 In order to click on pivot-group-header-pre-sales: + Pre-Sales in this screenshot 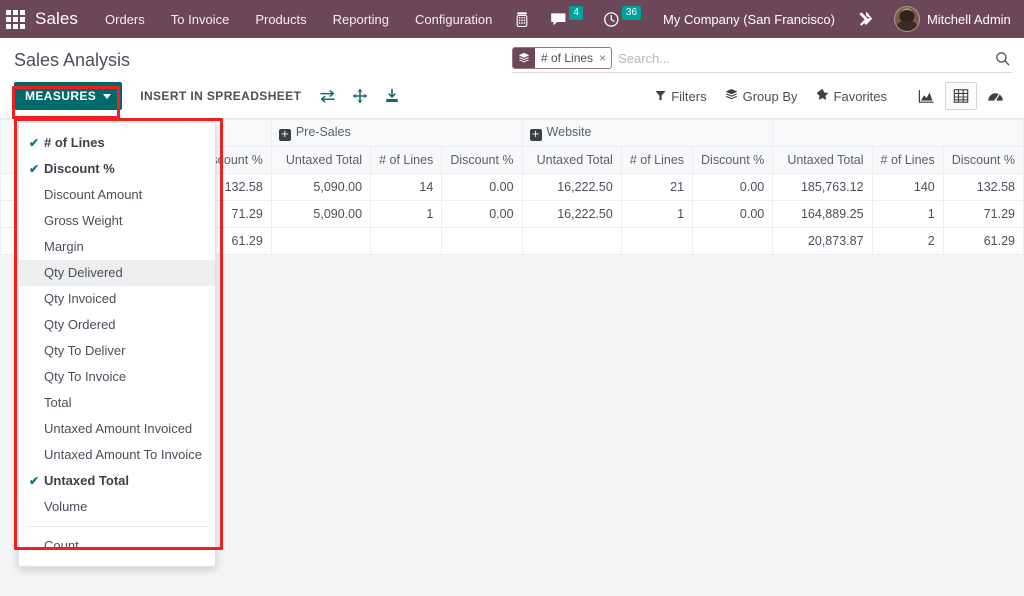, I will do `click(396, 133)`.